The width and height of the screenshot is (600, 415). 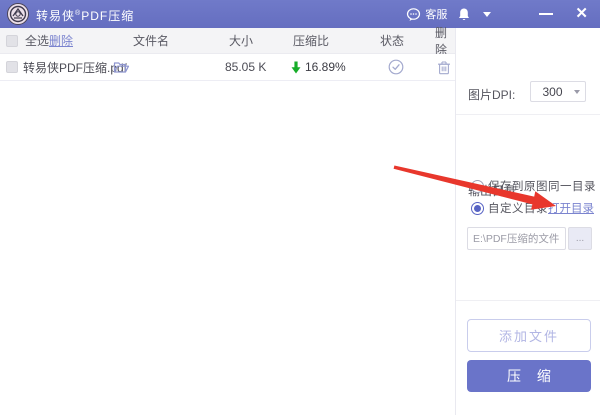 What do you see at coordinates (12, 40) in the screenshot?
I see `select-all-checkbox` at bounding box center [12, 40].